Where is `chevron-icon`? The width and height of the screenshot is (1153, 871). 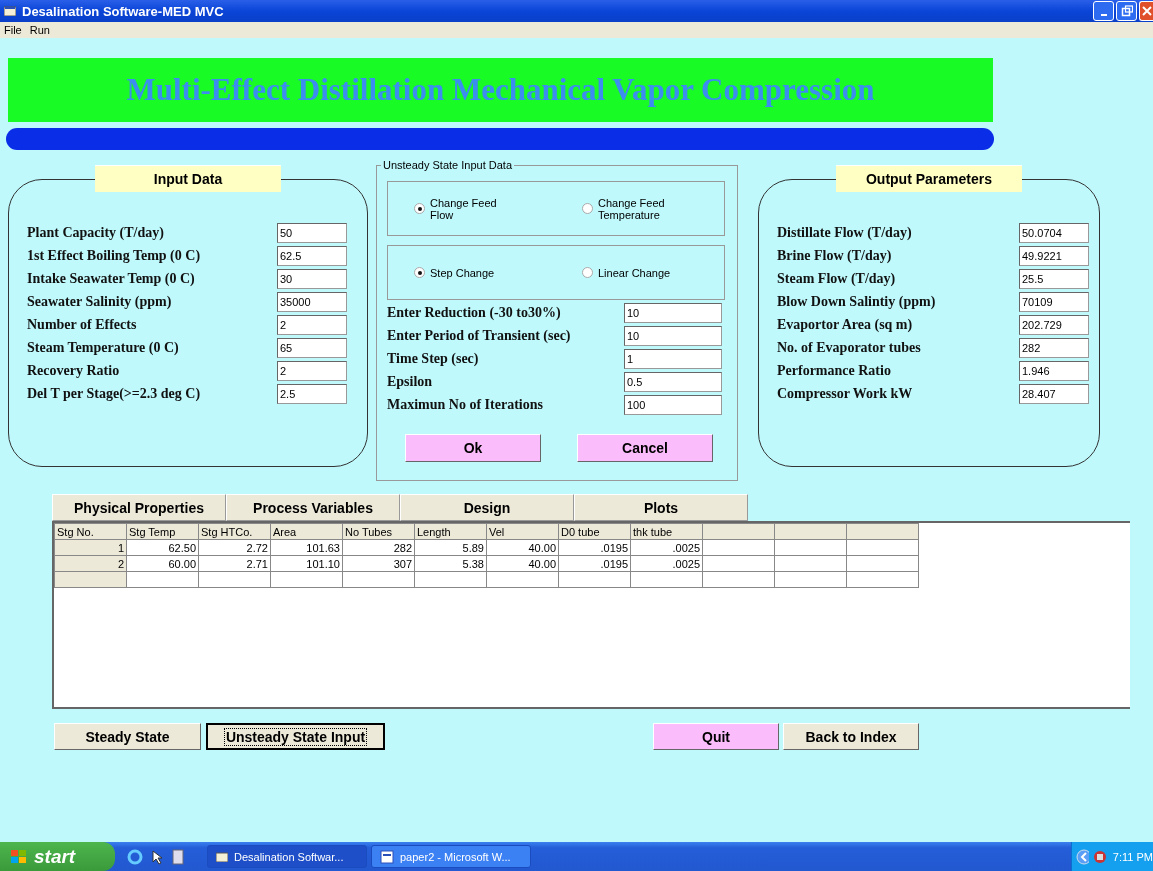
chevron-icon is located at coordinates (1083, 856).